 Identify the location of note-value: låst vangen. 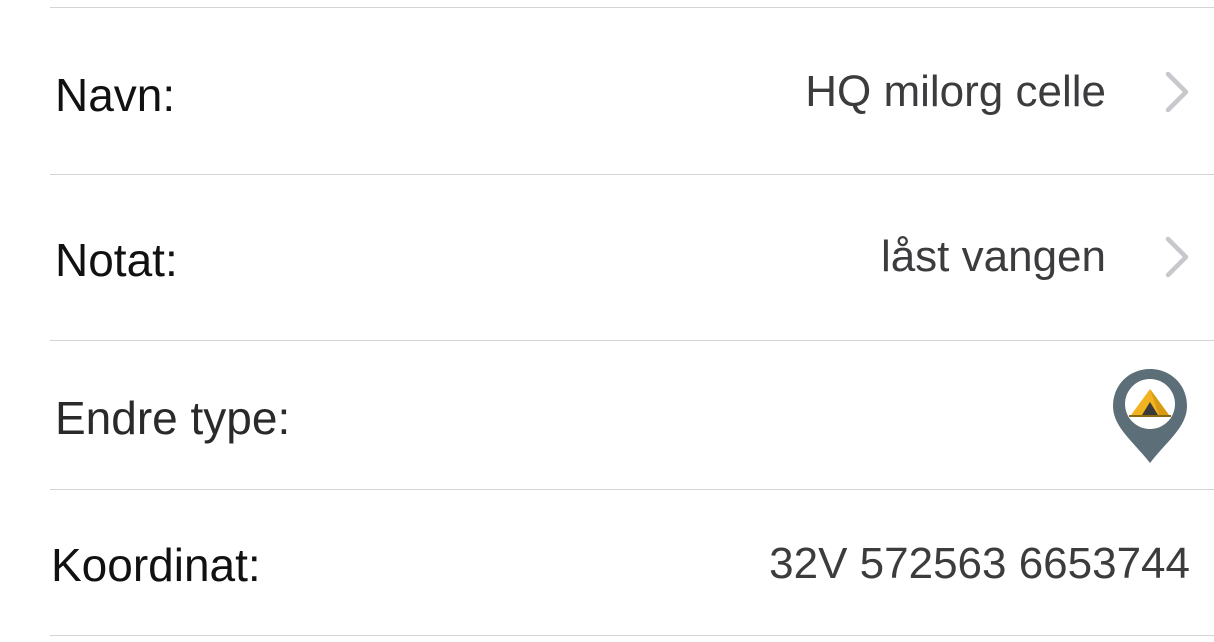
(993, 256).